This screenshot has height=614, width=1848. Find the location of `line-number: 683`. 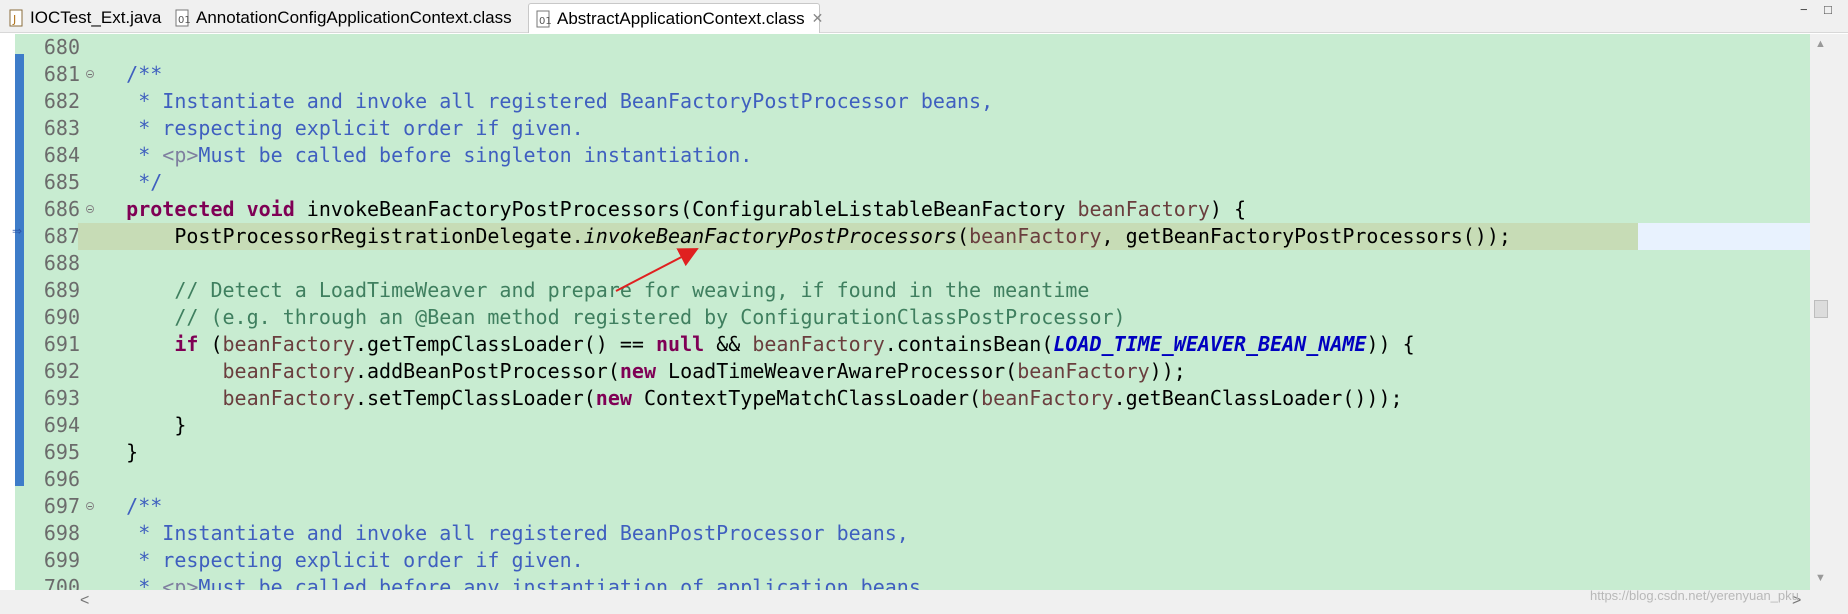

line-number: 683 is located at coordinates (61, 128).